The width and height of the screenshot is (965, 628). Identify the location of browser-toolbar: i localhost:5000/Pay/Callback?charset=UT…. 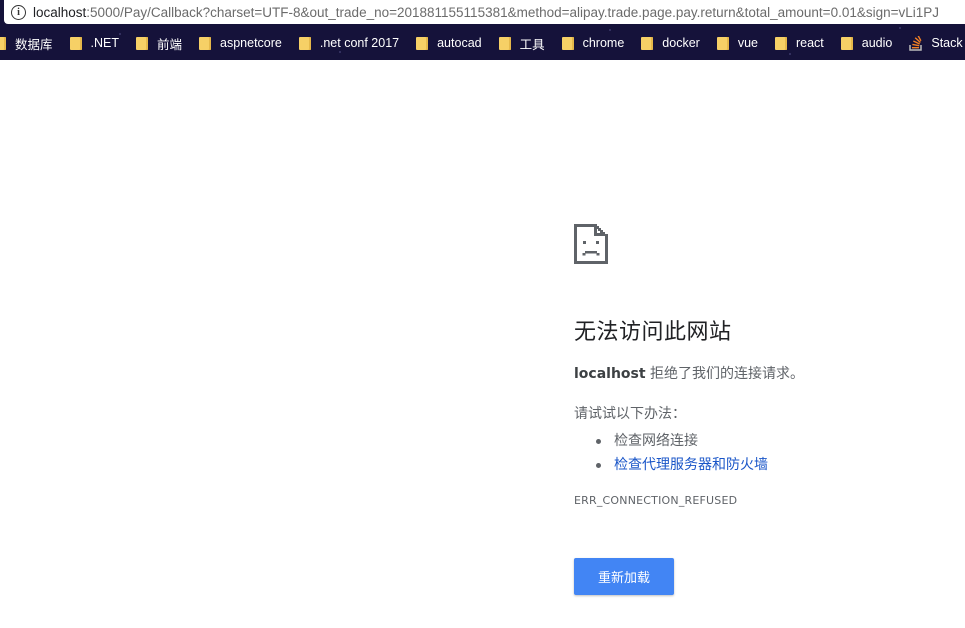
(482, 30).